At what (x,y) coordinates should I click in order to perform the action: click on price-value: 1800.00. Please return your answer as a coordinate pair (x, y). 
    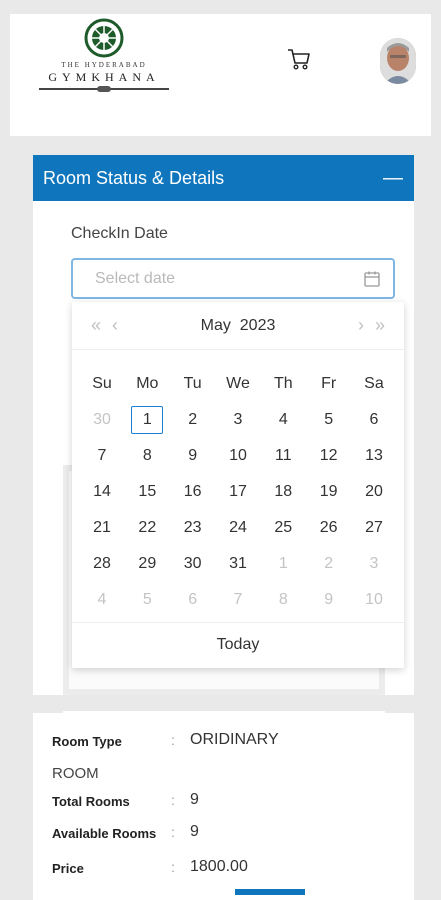
    Looking at the image, I should click on (219, 866).